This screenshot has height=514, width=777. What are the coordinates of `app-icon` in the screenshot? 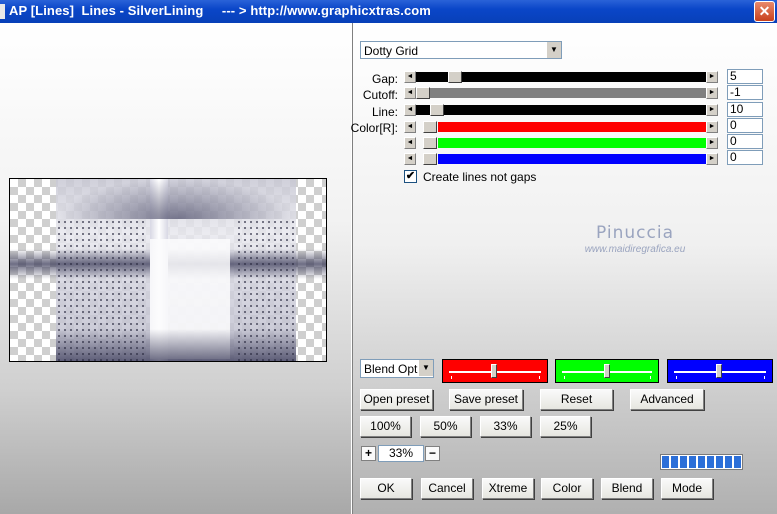 It's located at (2, 11).